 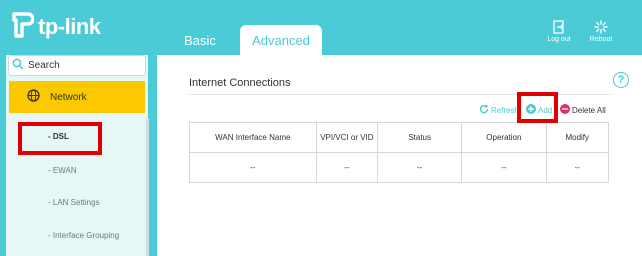 I want to click on delete-all-label: Delete All, so click(x=589, y=110).